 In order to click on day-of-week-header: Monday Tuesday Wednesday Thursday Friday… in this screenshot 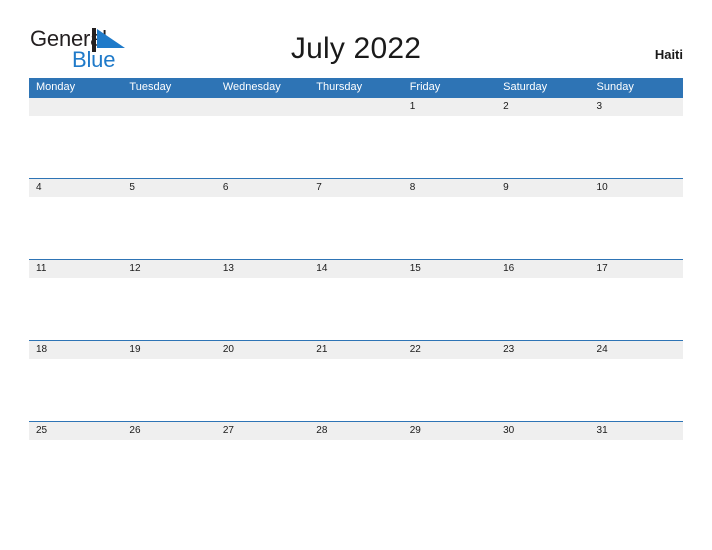, I will do `click(356, 87)`.